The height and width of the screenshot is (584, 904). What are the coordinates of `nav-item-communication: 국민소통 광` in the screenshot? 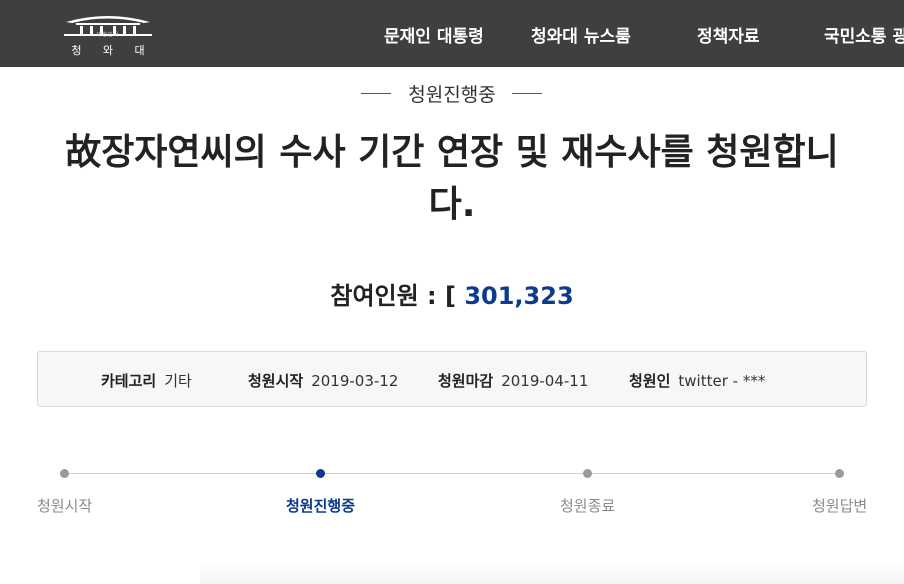 It's located at (864, 34).